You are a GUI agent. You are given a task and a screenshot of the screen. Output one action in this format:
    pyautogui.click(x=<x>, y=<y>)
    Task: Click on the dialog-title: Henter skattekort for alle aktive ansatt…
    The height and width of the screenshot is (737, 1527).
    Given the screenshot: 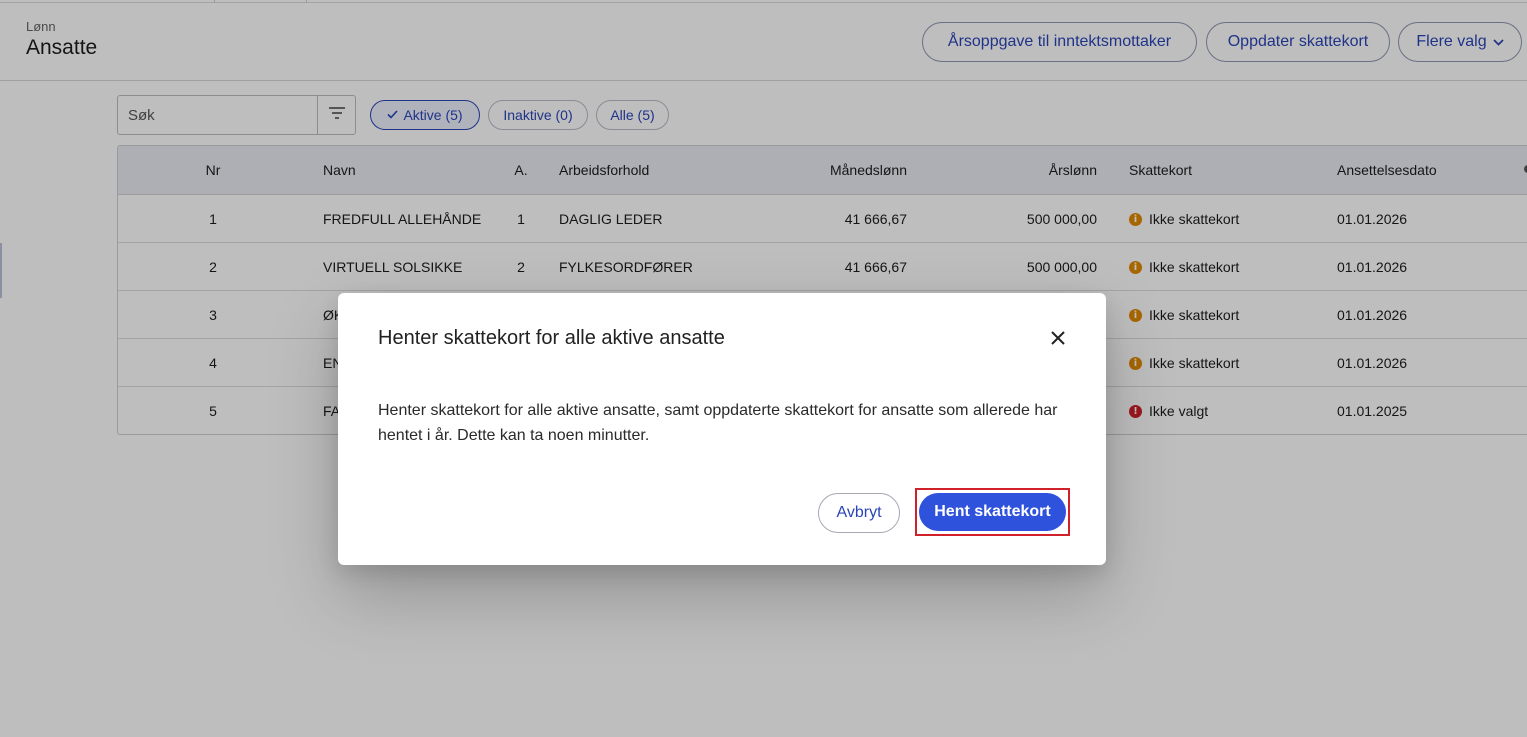 What is the action you would take?
    pyautogui.click(x=551, y=338)
    